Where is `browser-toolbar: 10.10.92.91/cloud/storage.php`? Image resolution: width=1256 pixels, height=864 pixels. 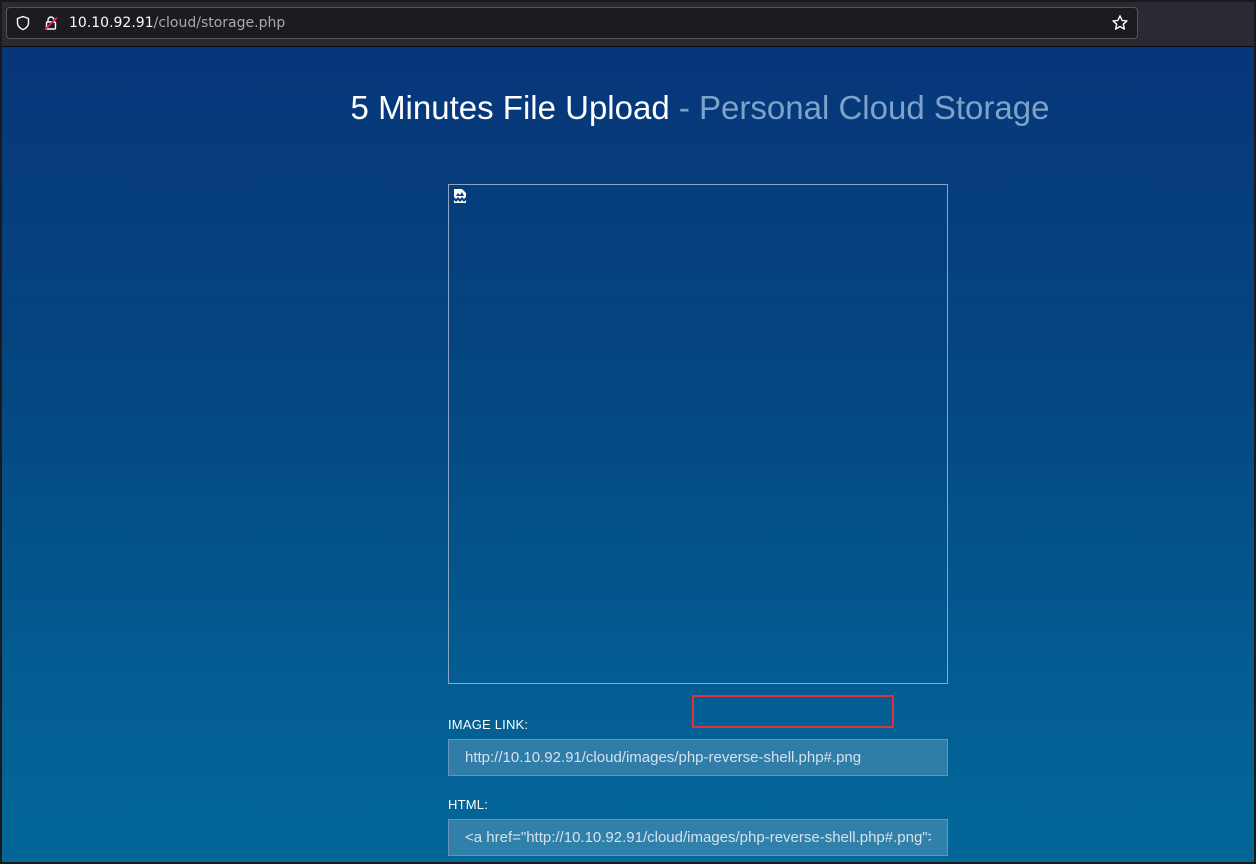
browser-toolbar: 10.10.92.91/cloud/storage.php is located at coordinates (628, 24).